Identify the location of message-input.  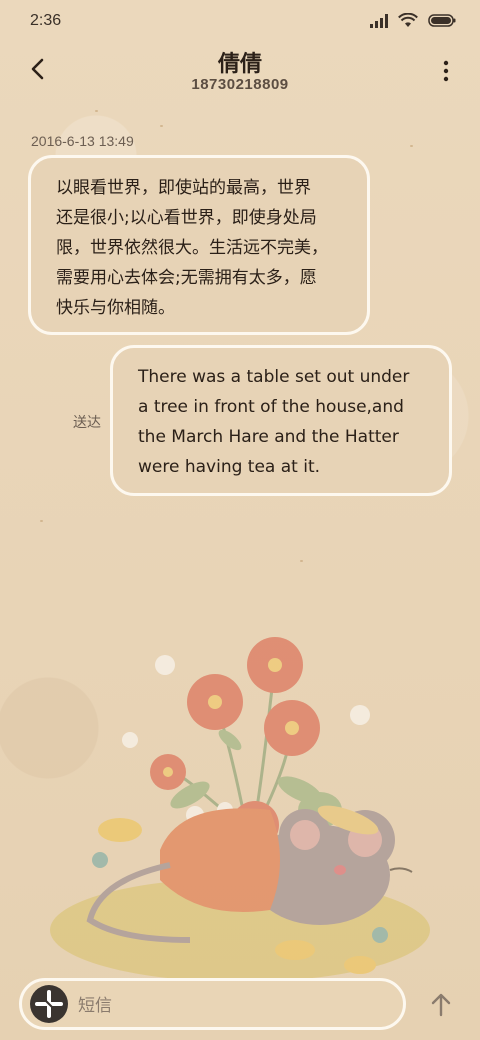
(228, 1006).